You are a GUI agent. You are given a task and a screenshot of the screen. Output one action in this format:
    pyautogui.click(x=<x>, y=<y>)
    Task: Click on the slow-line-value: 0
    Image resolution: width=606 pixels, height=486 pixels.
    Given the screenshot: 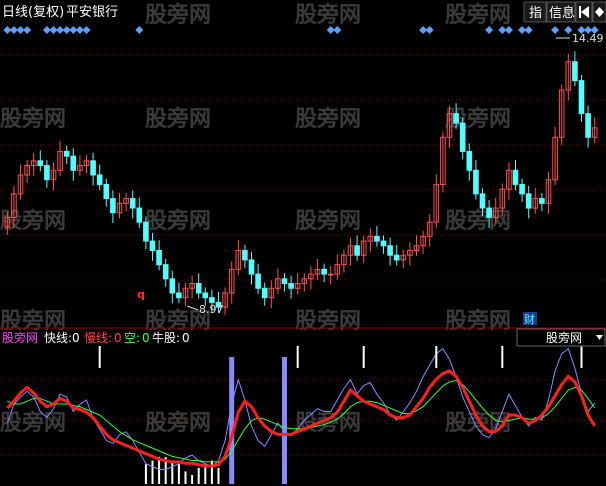 What is the action you would take?
    pyautogui.click(x=118, y=338)
    